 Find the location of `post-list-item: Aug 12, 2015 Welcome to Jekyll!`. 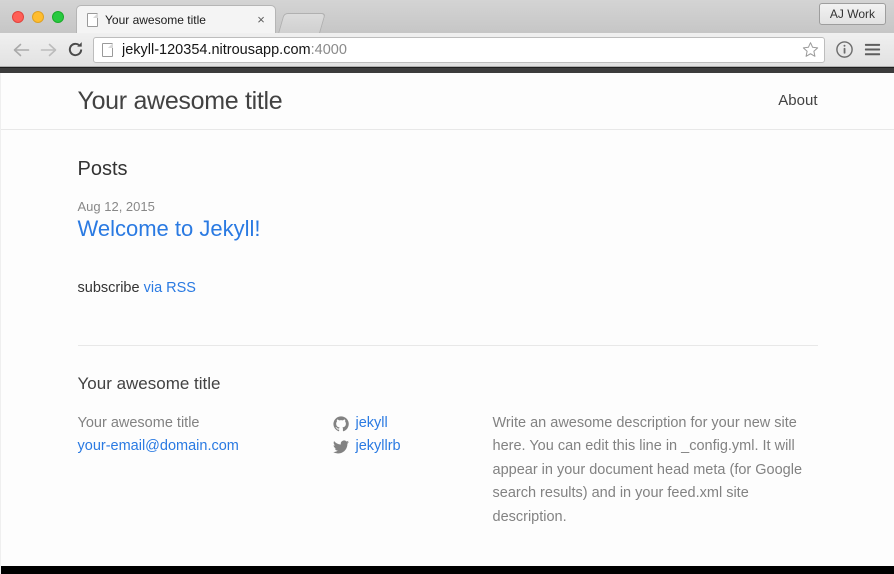

post-list-item: Aug 12, 2015 Welcome to Jekyll! is located at coordinates (448, 220).